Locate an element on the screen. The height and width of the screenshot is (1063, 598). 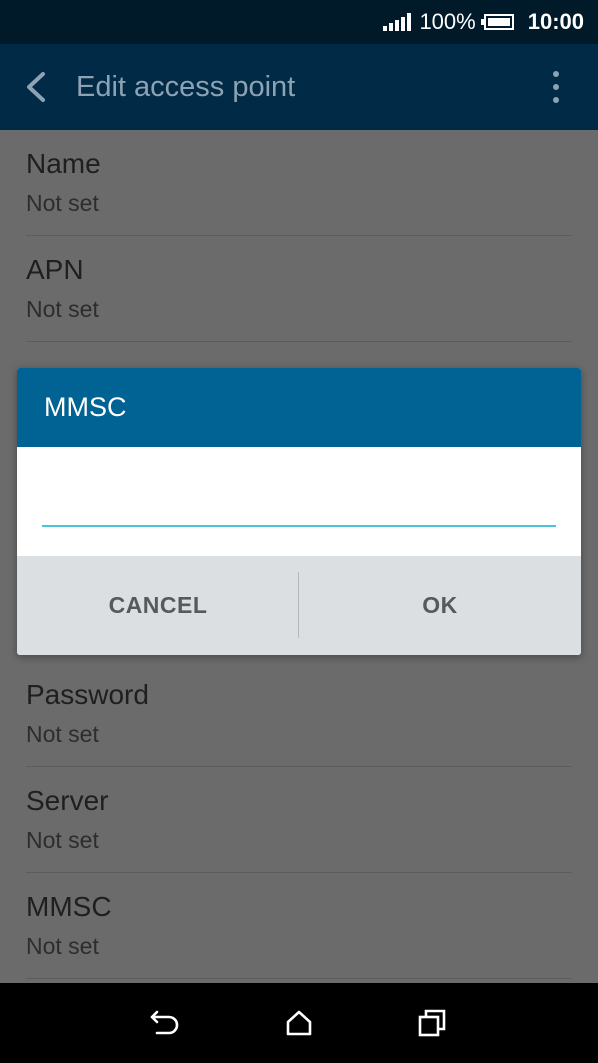
nav-home-button is located at coordinates (299, 1023).